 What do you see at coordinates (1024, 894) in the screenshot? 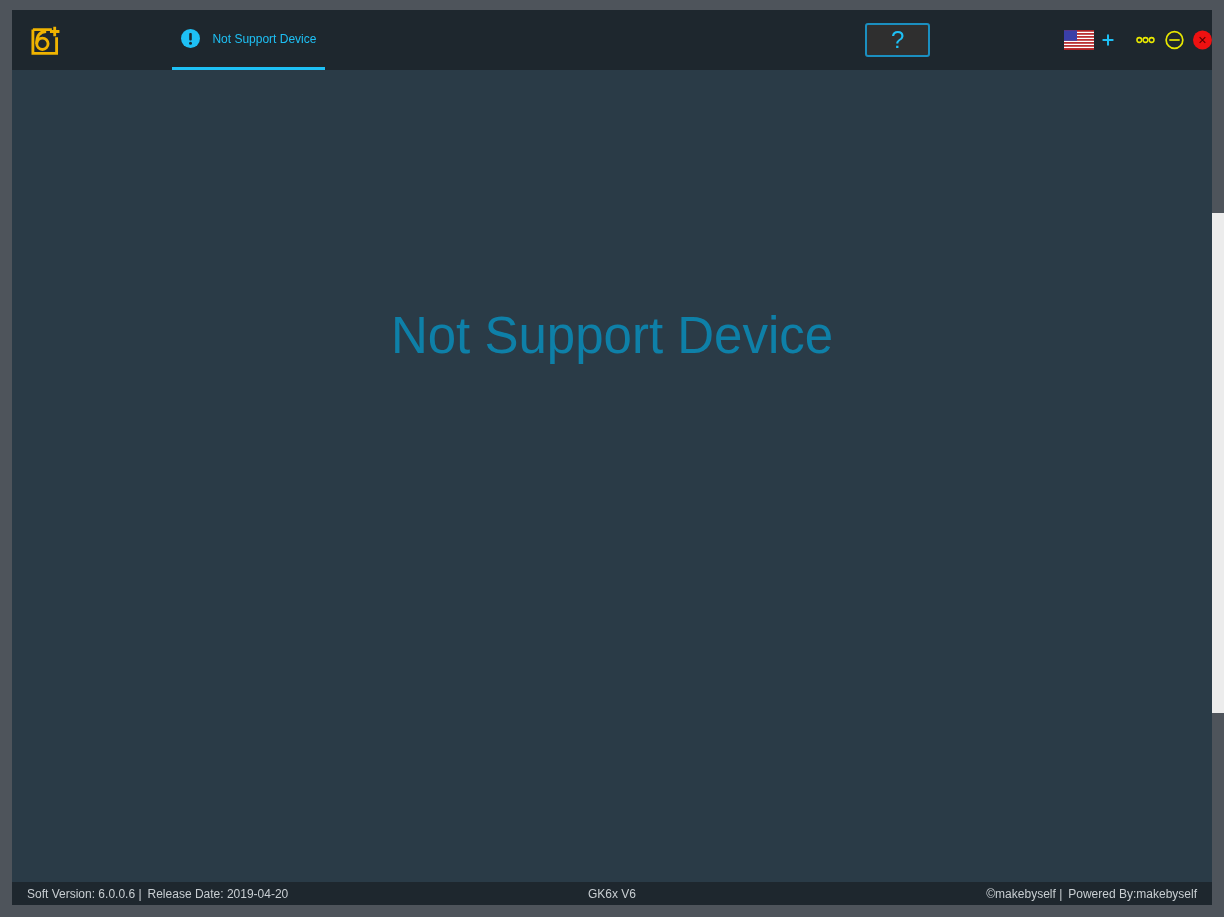
I see `status-text: ©makebyself |` at bounding box center [1024, 894].